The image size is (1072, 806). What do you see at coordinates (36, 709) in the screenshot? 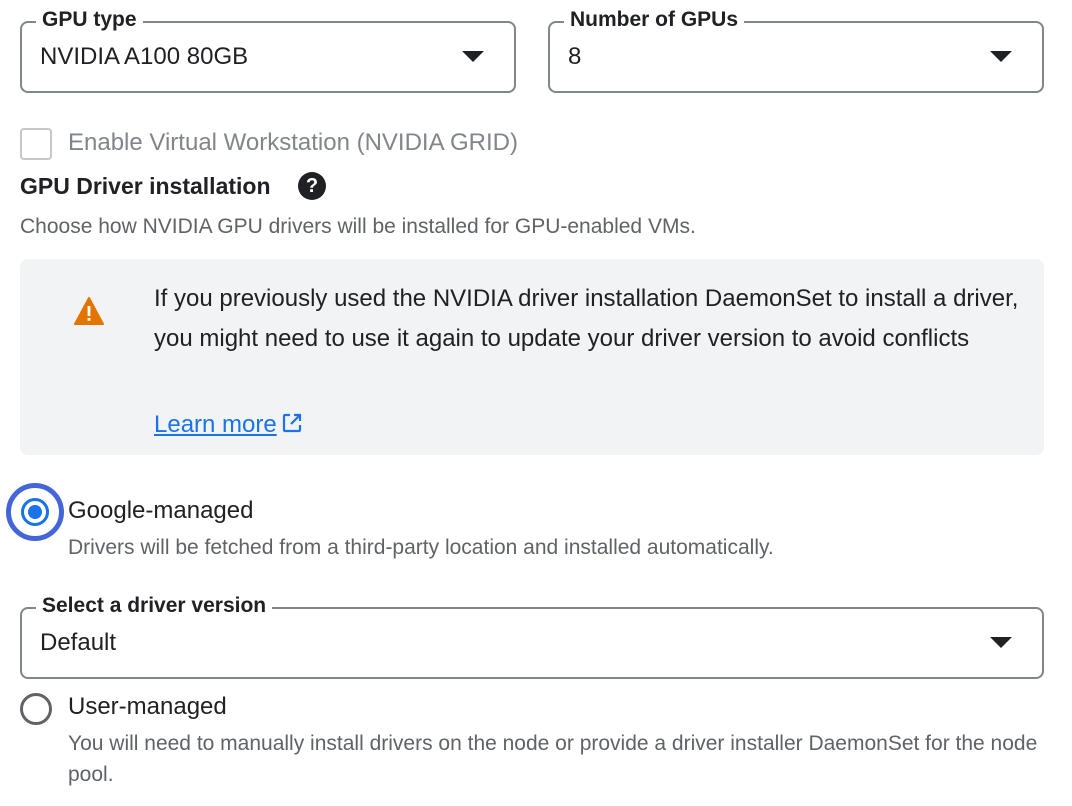
I see `user-managed-radio` at bounding box center [36, 709].